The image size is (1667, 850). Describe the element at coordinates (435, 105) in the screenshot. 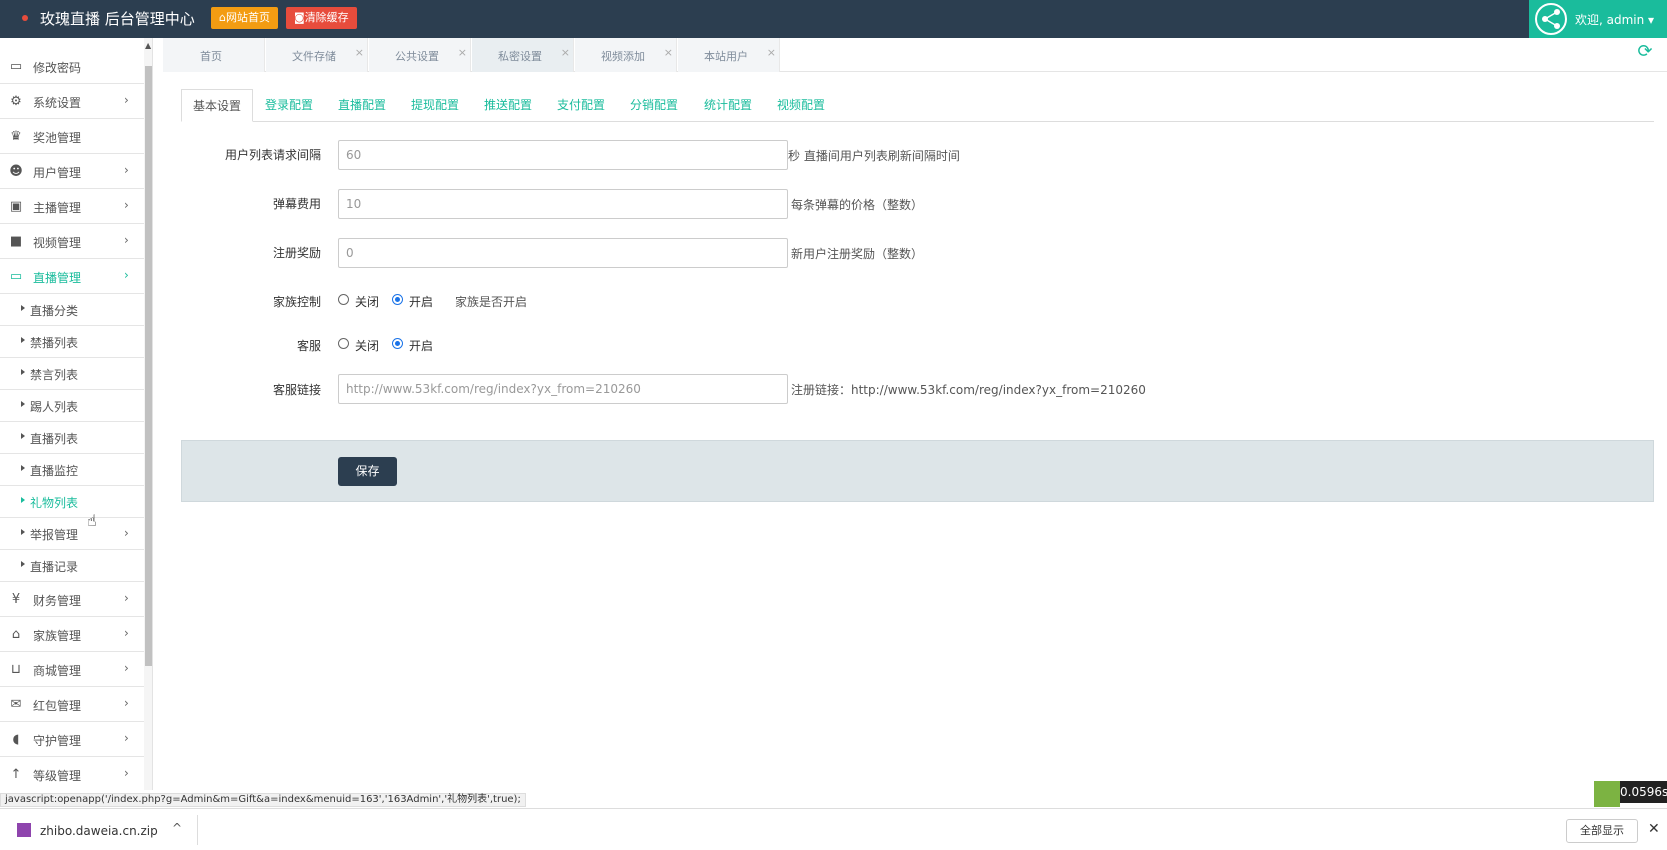

I see `tab-withdraw-config: 提现配置` at that location.